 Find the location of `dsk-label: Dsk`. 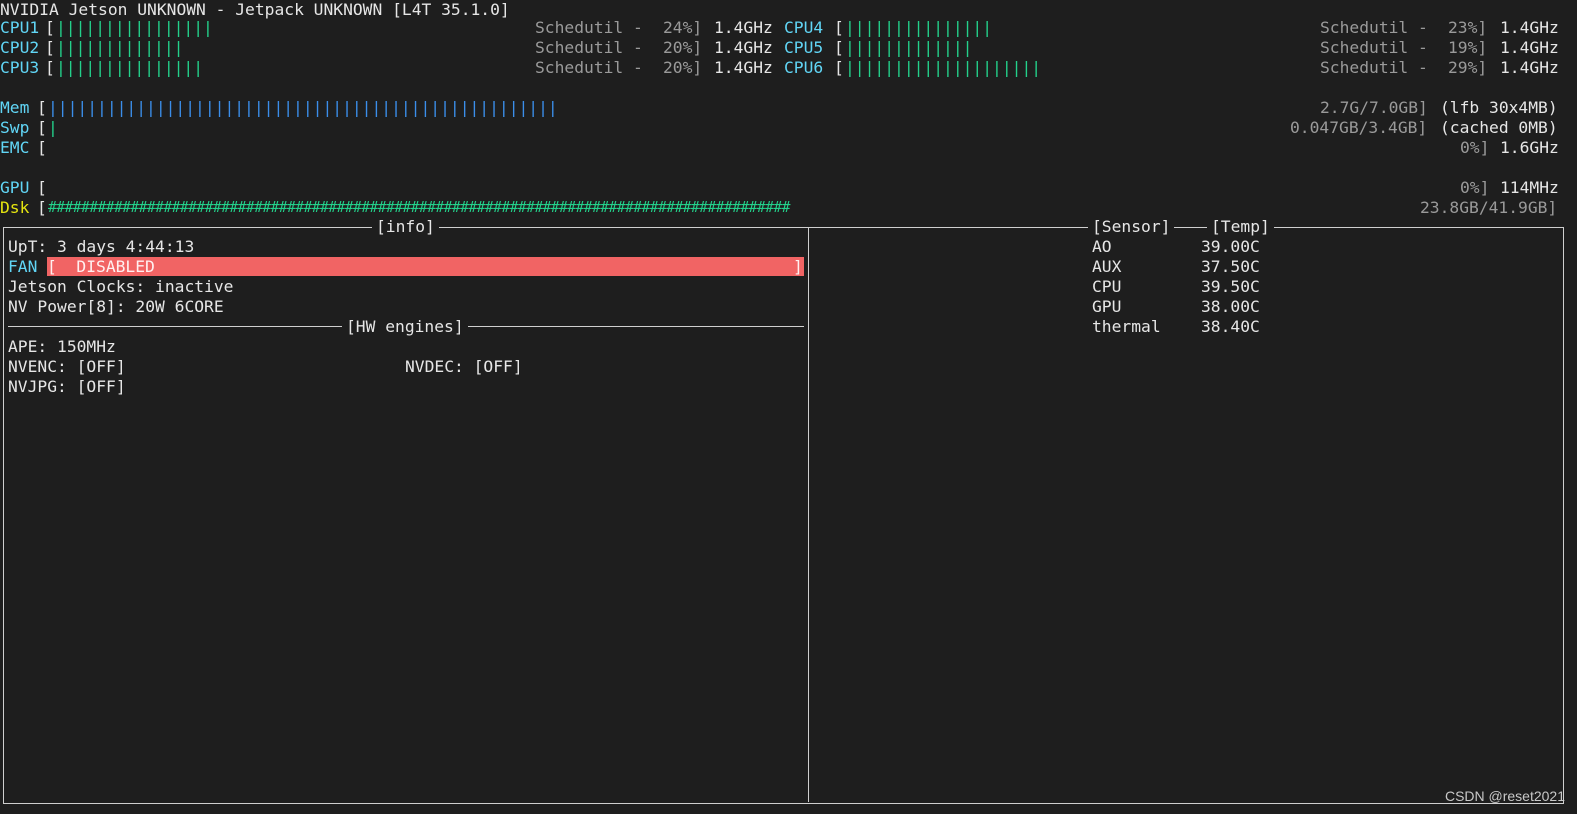

dsk-label: Dsk is located at coordinates (15, 207).